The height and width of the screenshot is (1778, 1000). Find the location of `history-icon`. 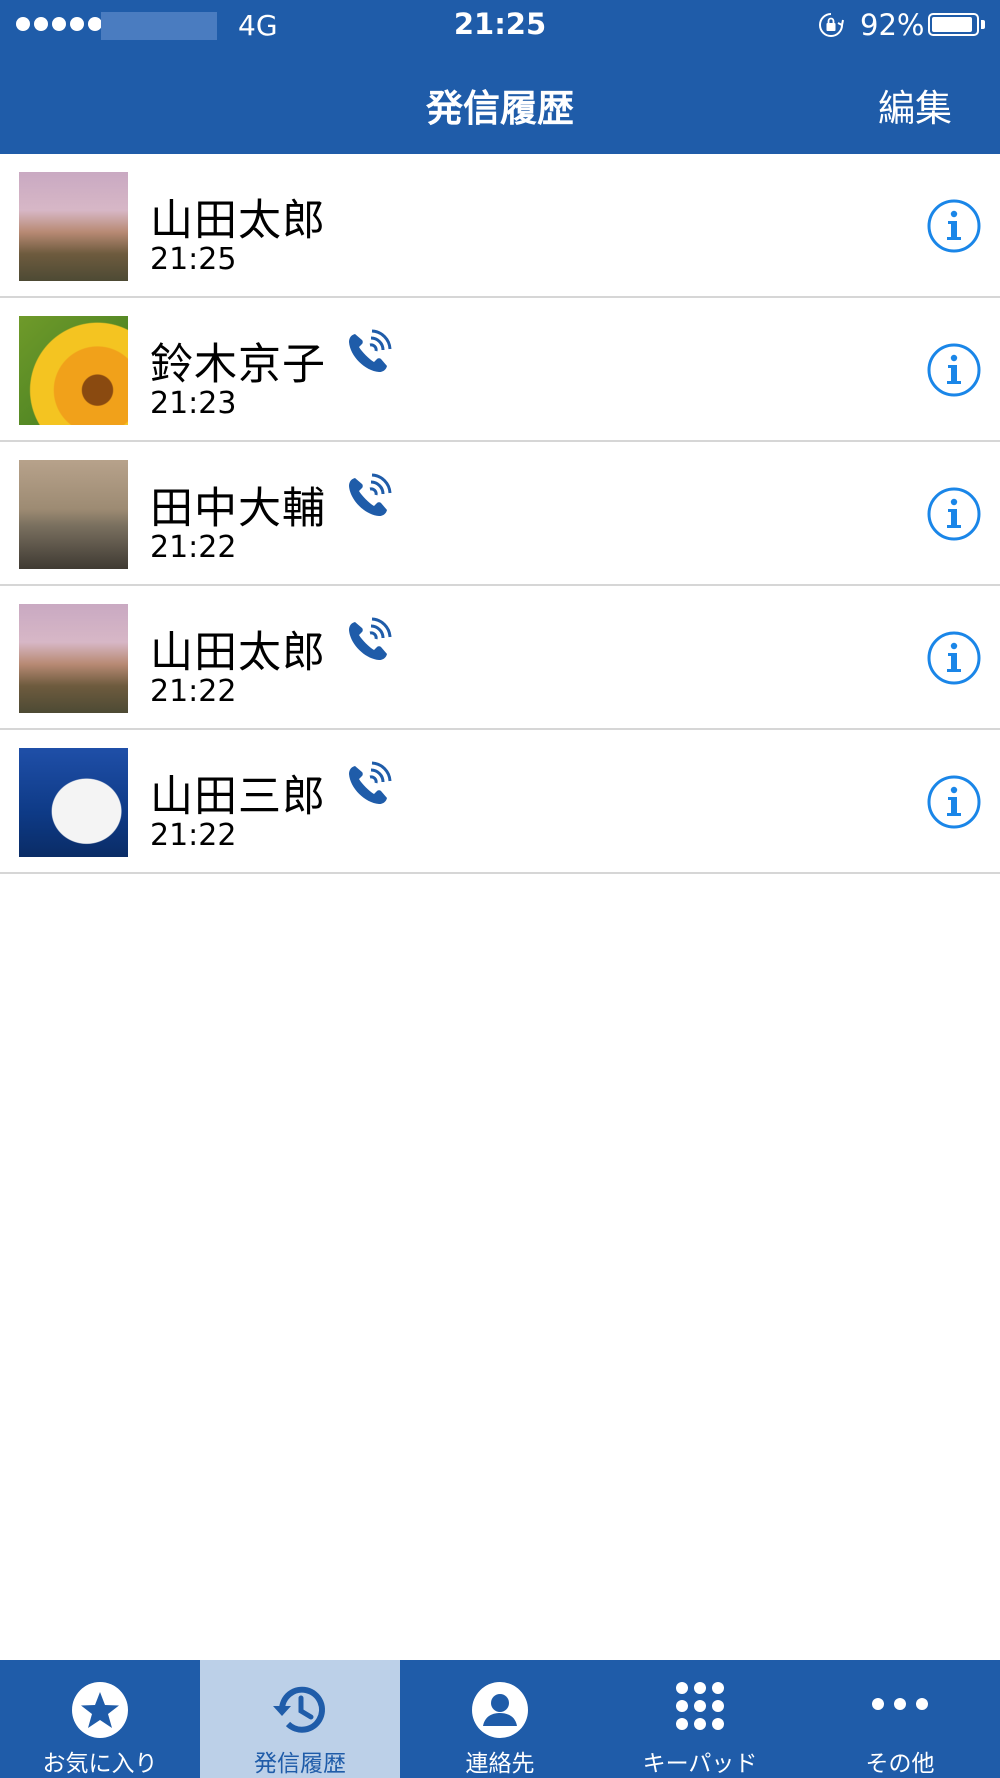

history-icon is located at coordinates (299, 1709).